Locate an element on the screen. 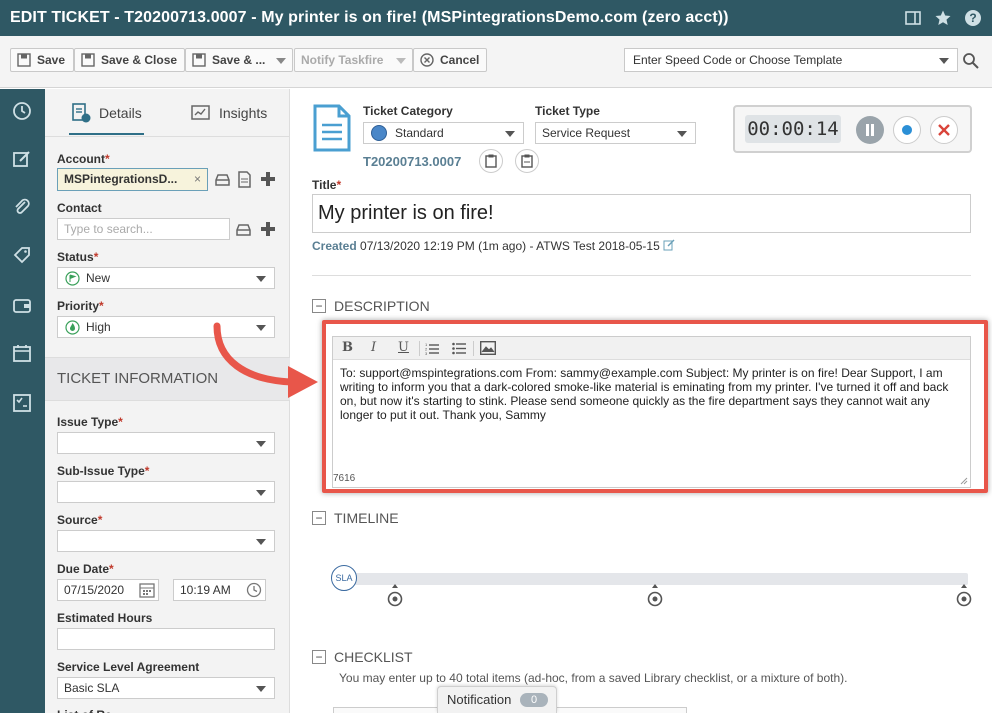 Image resolution: width=992 pixels, height=713 pixels. issue-type-label: Issue Type* is located at coordinates (90, 422).